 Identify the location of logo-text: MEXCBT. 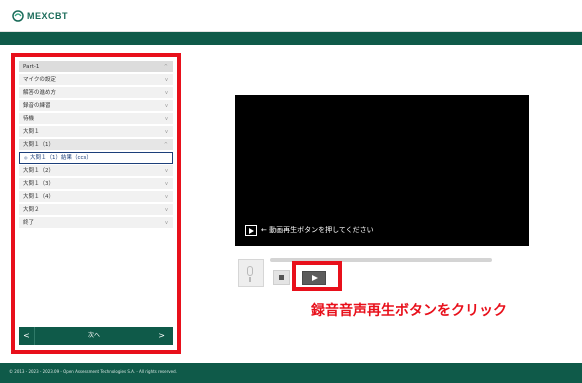
(47, 16).